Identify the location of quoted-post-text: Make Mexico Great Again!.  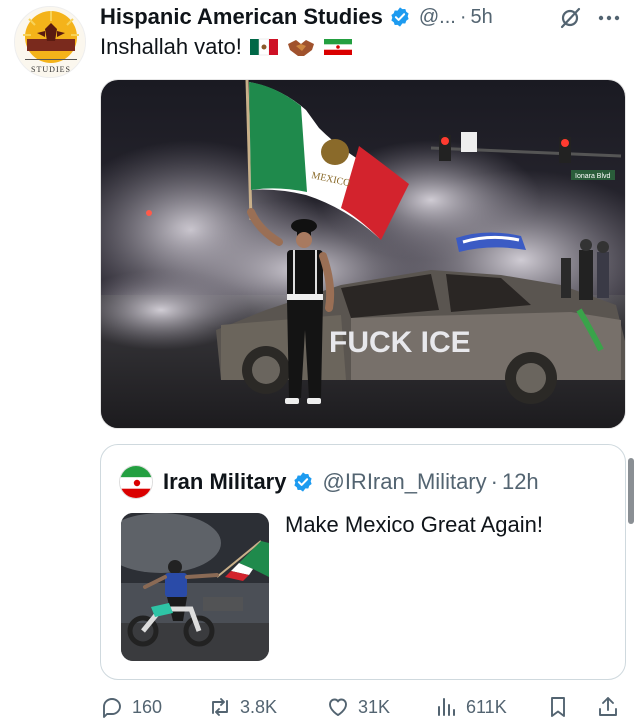
(414, 524).